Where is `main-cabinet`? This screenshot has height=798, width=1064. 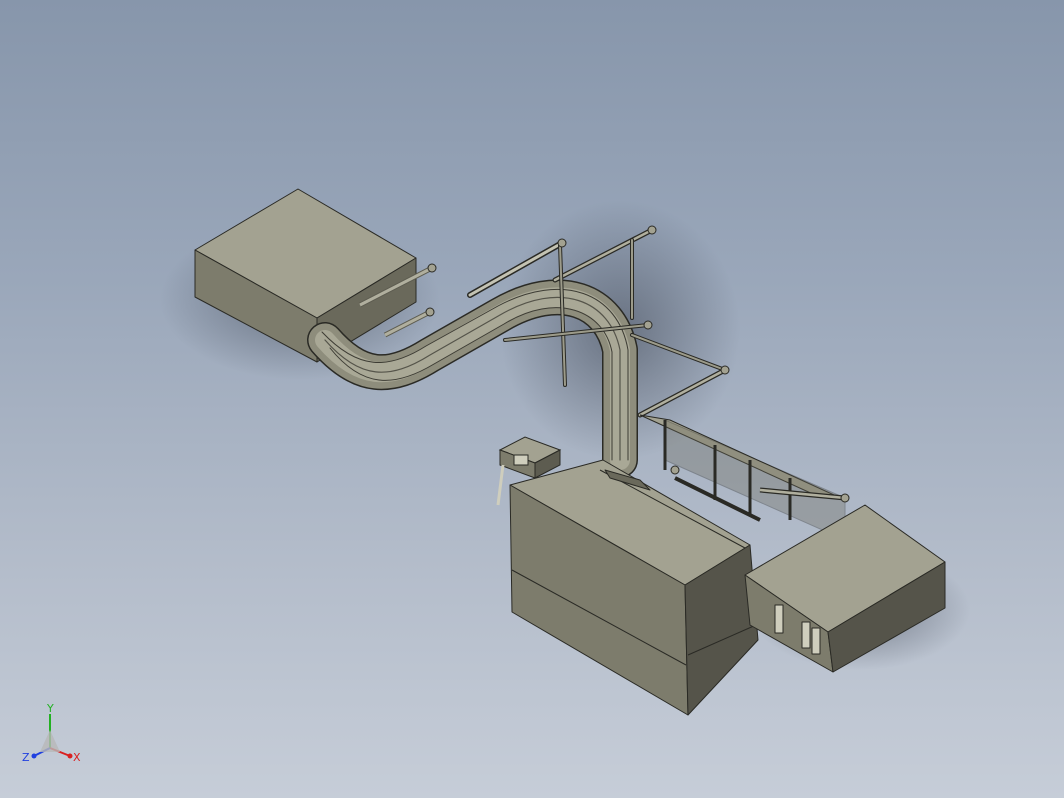
main-cabinet is located at coordinates (634, 587).